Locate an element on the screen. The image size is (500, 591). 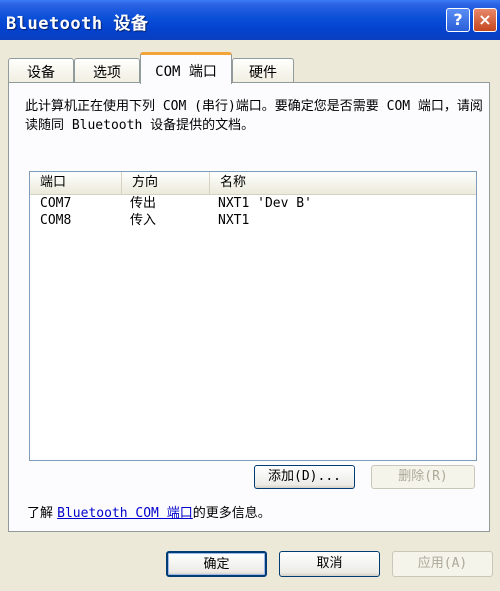
tab-com-ports: COM 端口 is located at coordinates (186, 68).